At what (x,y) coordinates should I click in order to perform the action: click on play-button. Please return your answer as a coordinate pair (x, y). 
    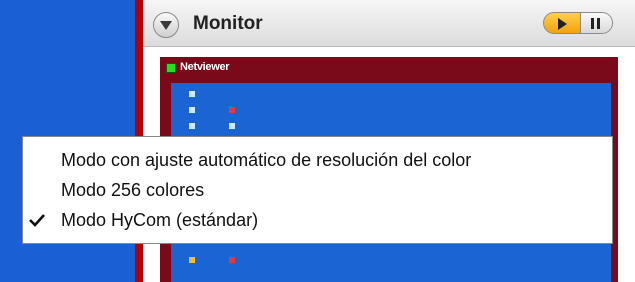
    Looking at the image, I should click on (562, 23).